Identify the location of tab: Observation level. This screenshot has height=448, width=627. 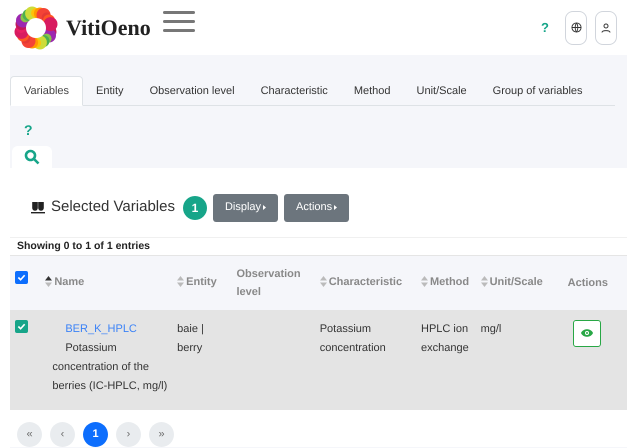
(192, 91).